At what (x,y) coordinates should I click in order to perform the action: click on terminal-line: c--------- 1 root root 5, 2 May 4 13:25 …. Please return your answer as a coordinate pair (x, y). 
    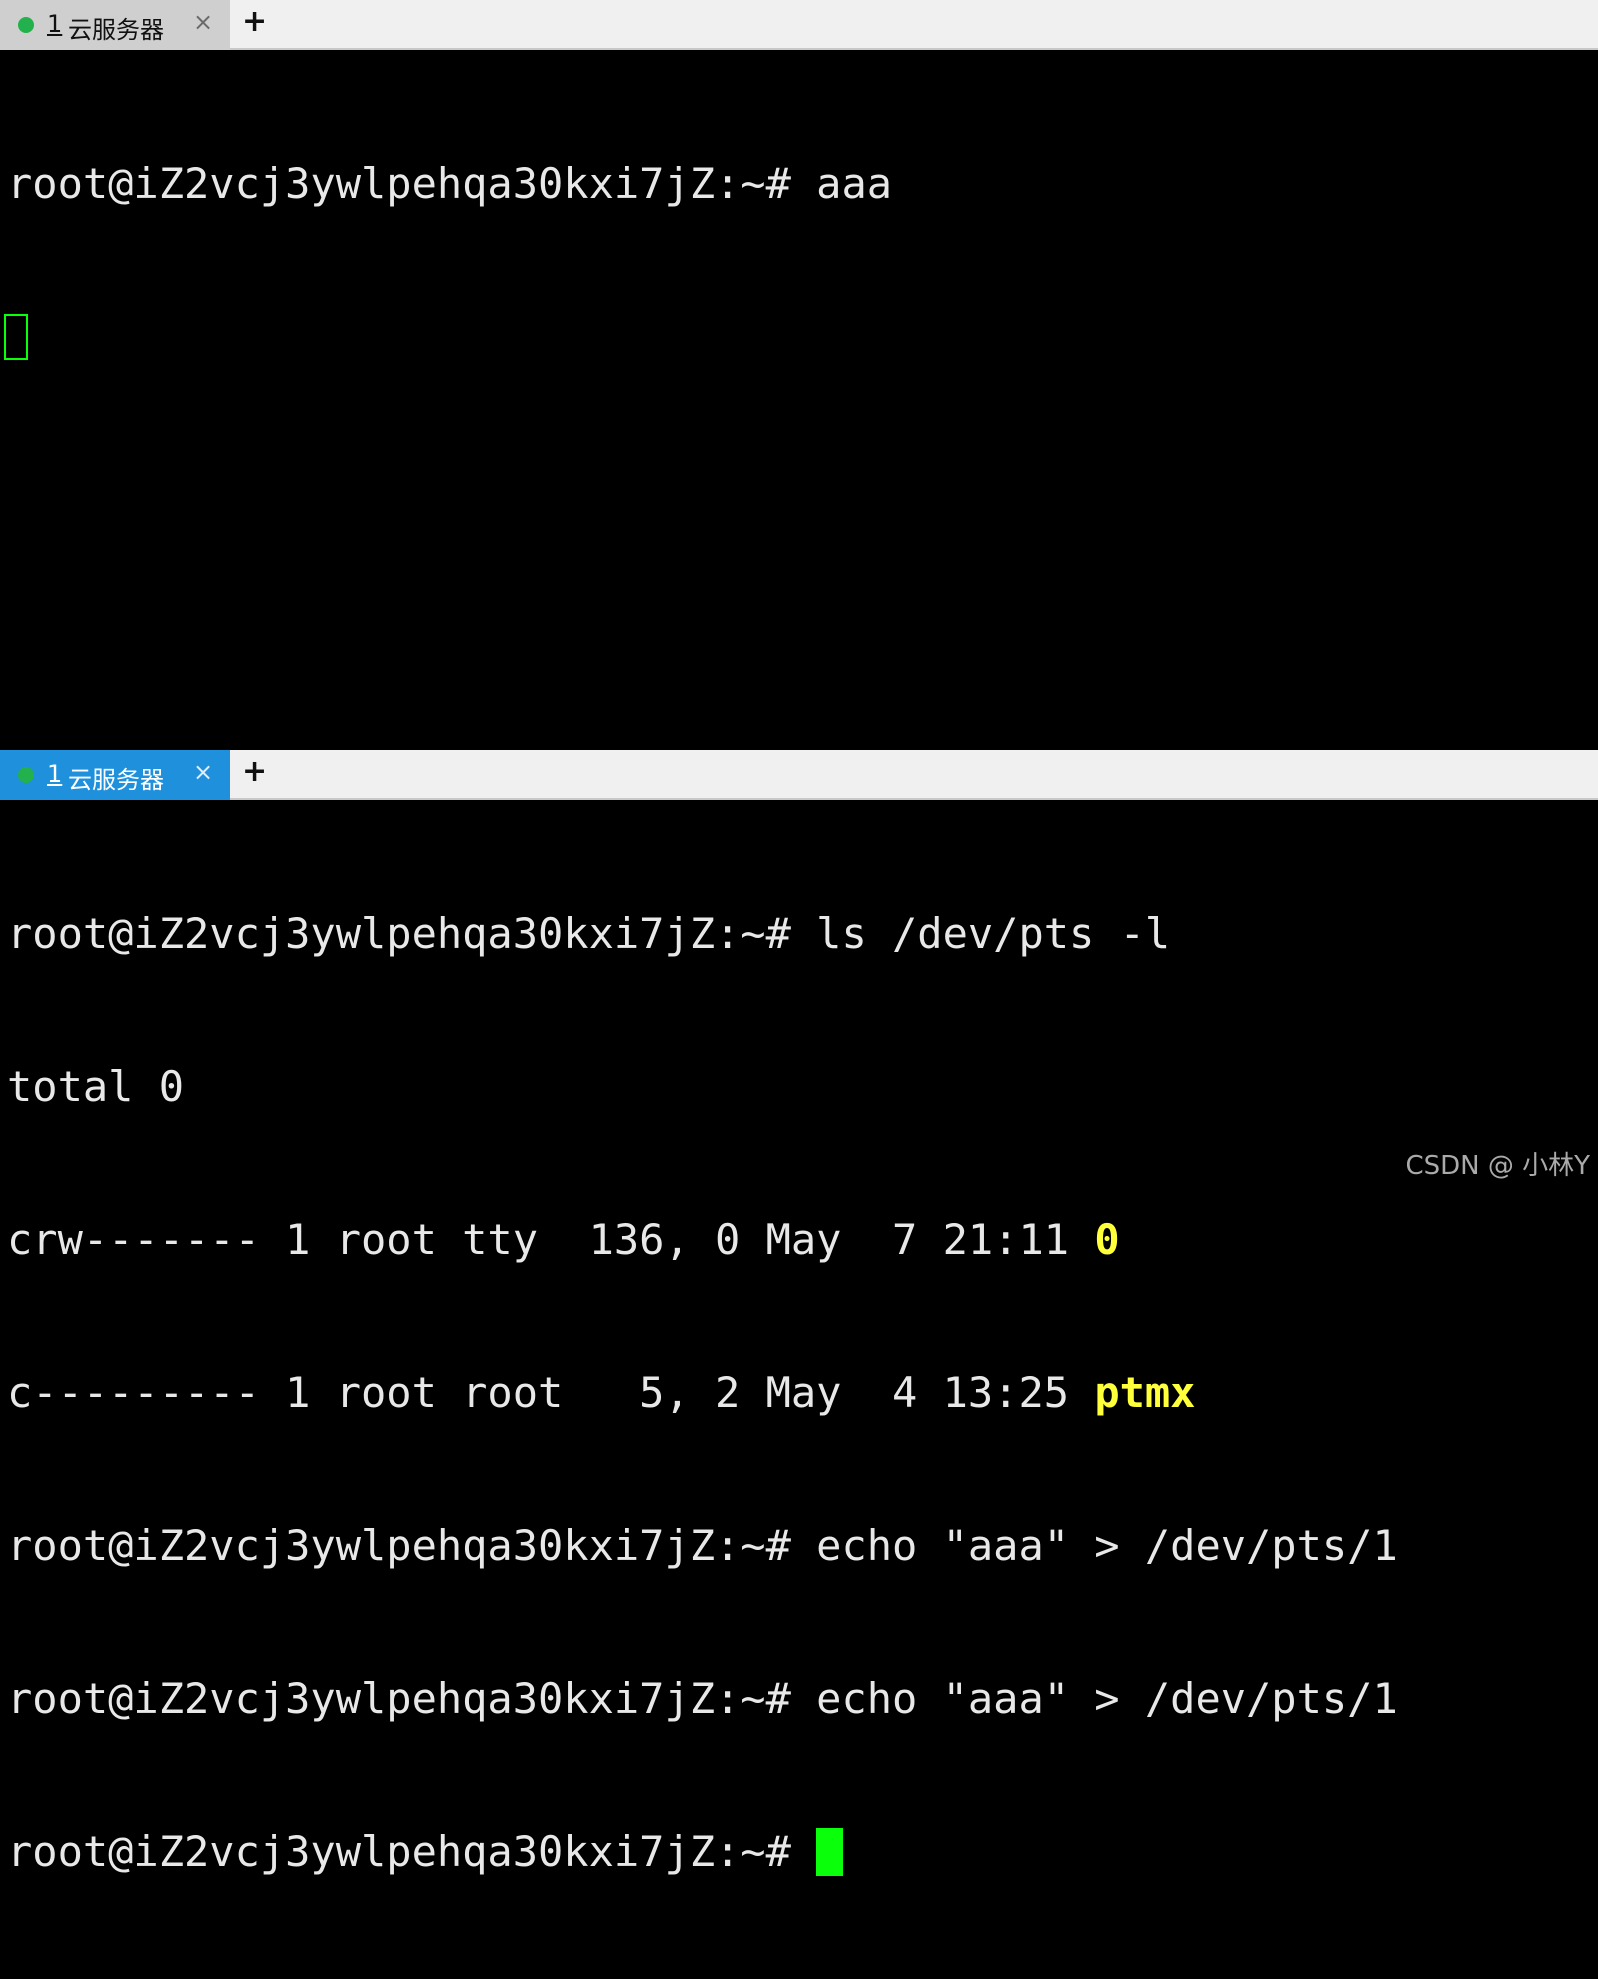
    Looking at the image, I should click on (702, 1392).